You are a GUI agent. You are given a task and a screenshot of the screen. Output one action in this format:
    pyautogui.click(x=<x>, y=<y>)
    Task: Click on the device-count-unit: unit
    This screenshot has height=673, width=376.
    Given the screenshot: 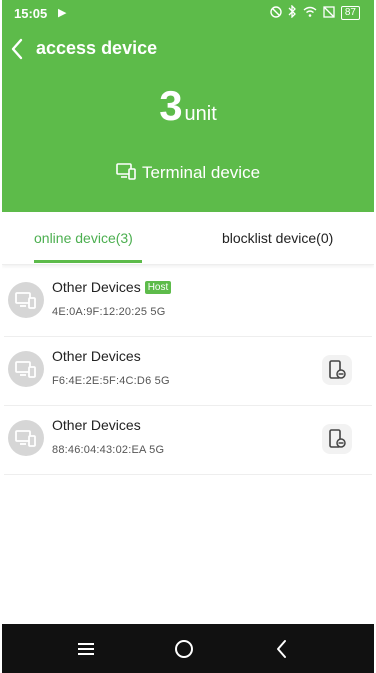 What is the action you would take?
    pyautogui.click(x=200, y=114)
    